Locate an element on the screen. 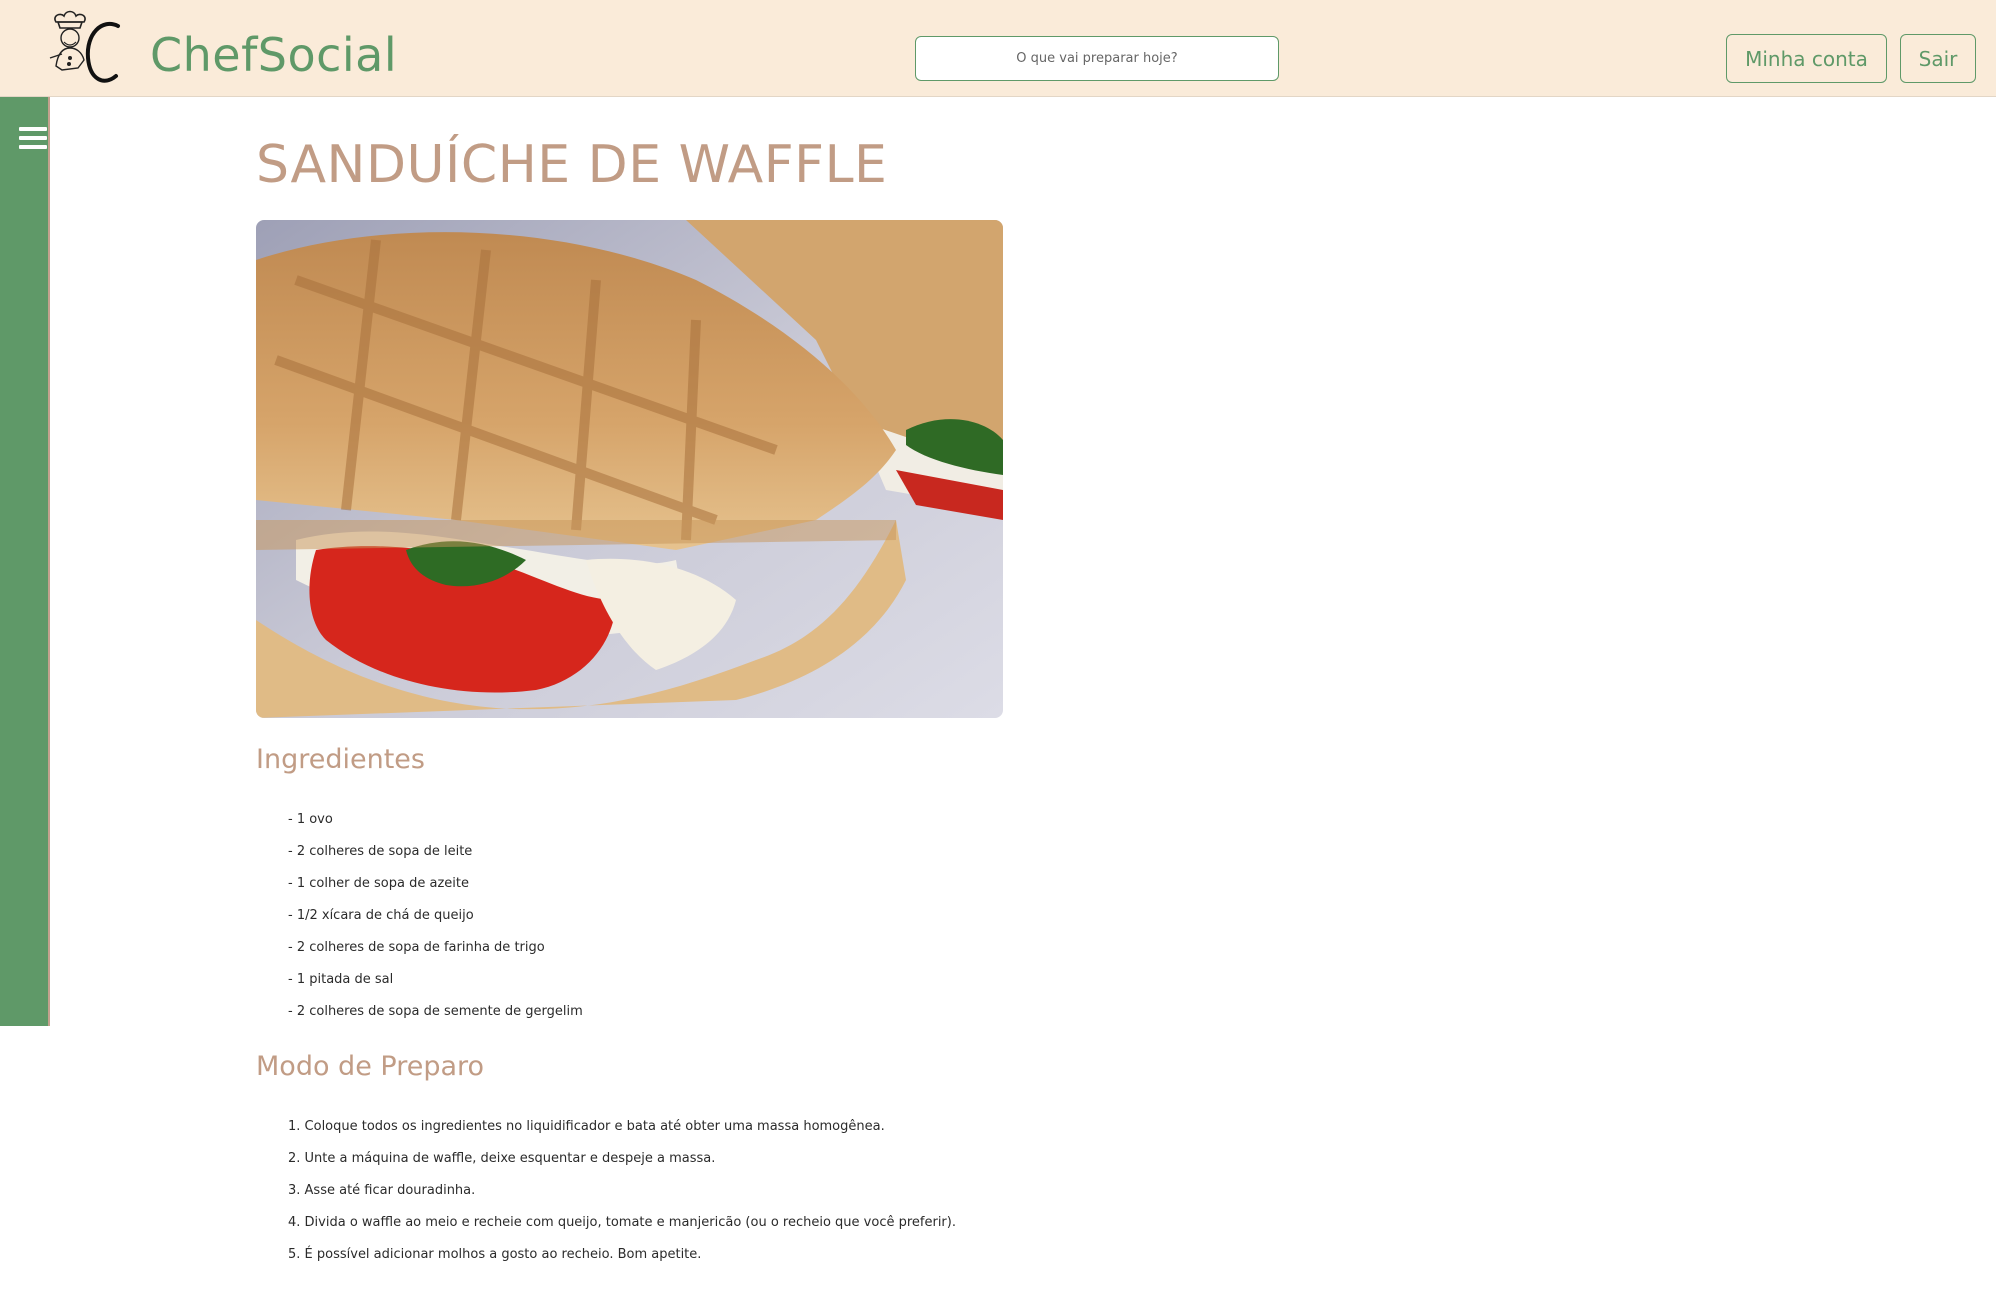 The height and width of the screenshot is (1298, 1996). top-navbar: ChefSocial Minha conta Sair is located at coordinates (998, 48).